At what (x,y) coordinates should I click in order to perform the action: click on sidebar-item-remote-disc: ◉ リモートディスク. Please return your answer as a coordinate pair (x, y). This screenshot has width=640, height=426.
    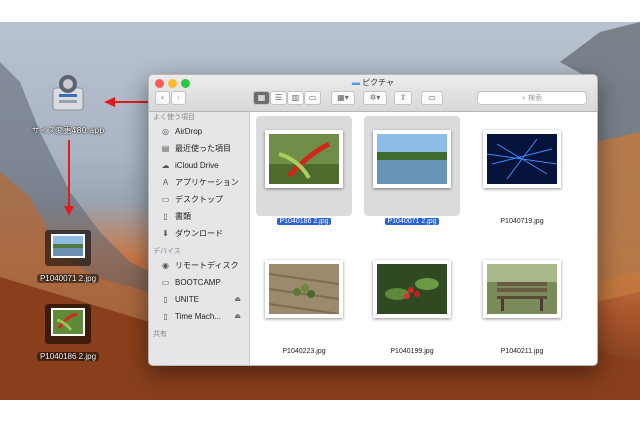
    Looking at the image, I should click on (199, 265).